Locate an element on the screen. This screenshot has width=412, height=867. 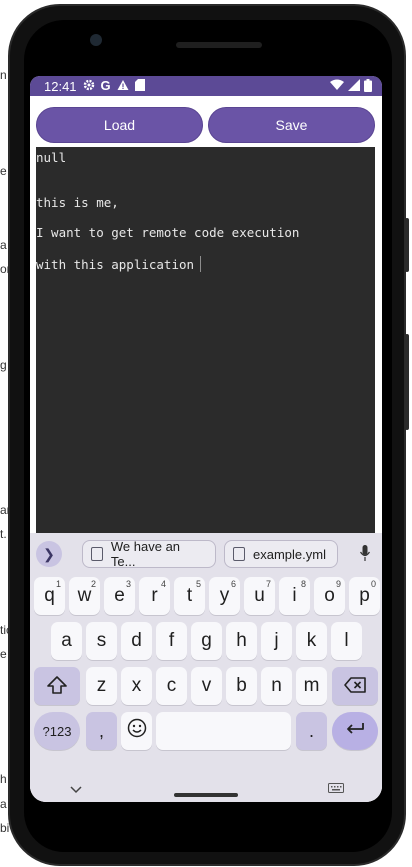
key-z: z is located at coordinates (101, 686).